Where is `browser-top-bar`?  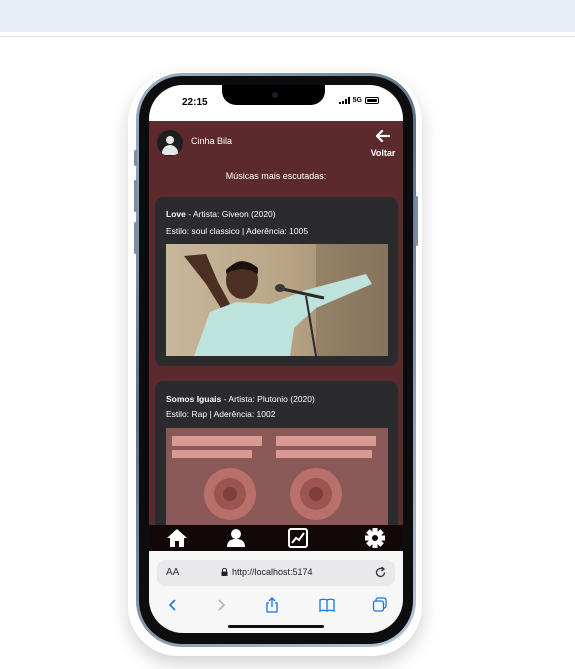
browser-top-bar is located at coordinates (287, 16).